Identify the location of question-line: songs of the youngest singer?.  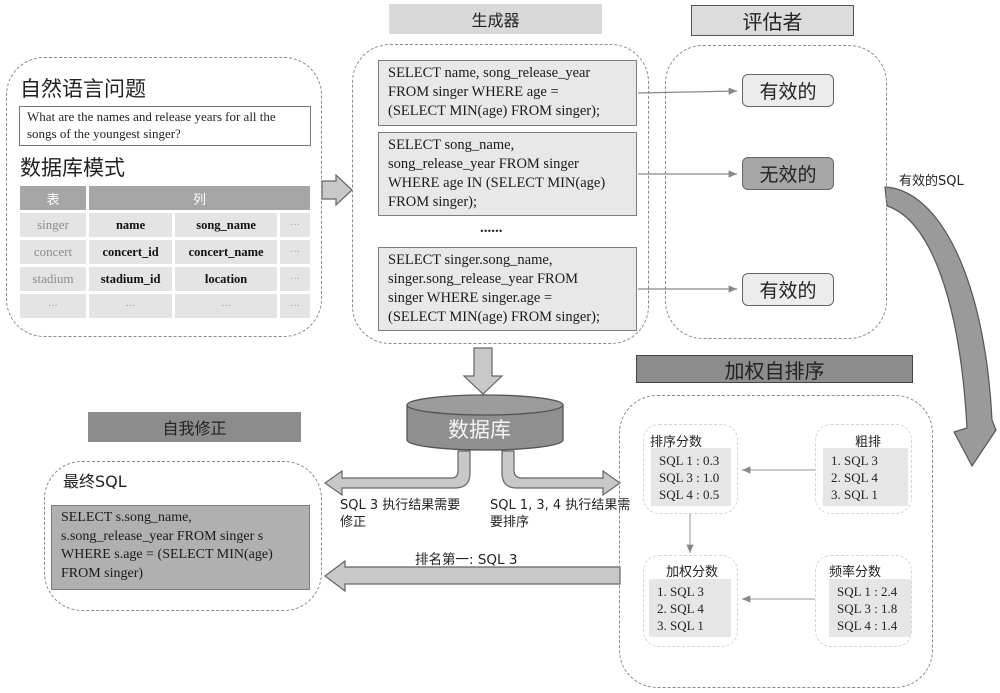
(104, 133).